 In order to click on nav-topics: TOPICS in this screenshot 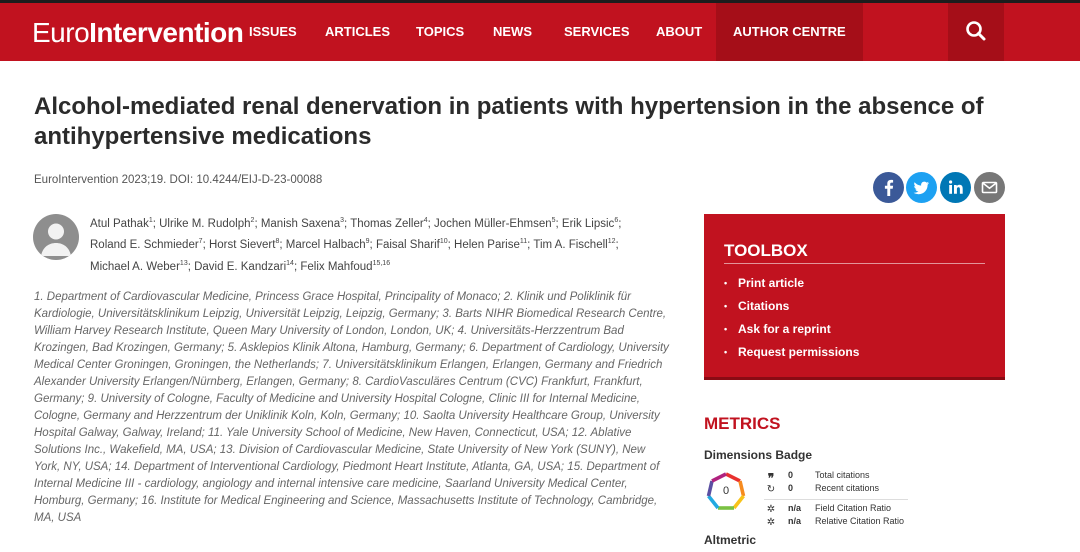, I will do `click(440, 32)`.